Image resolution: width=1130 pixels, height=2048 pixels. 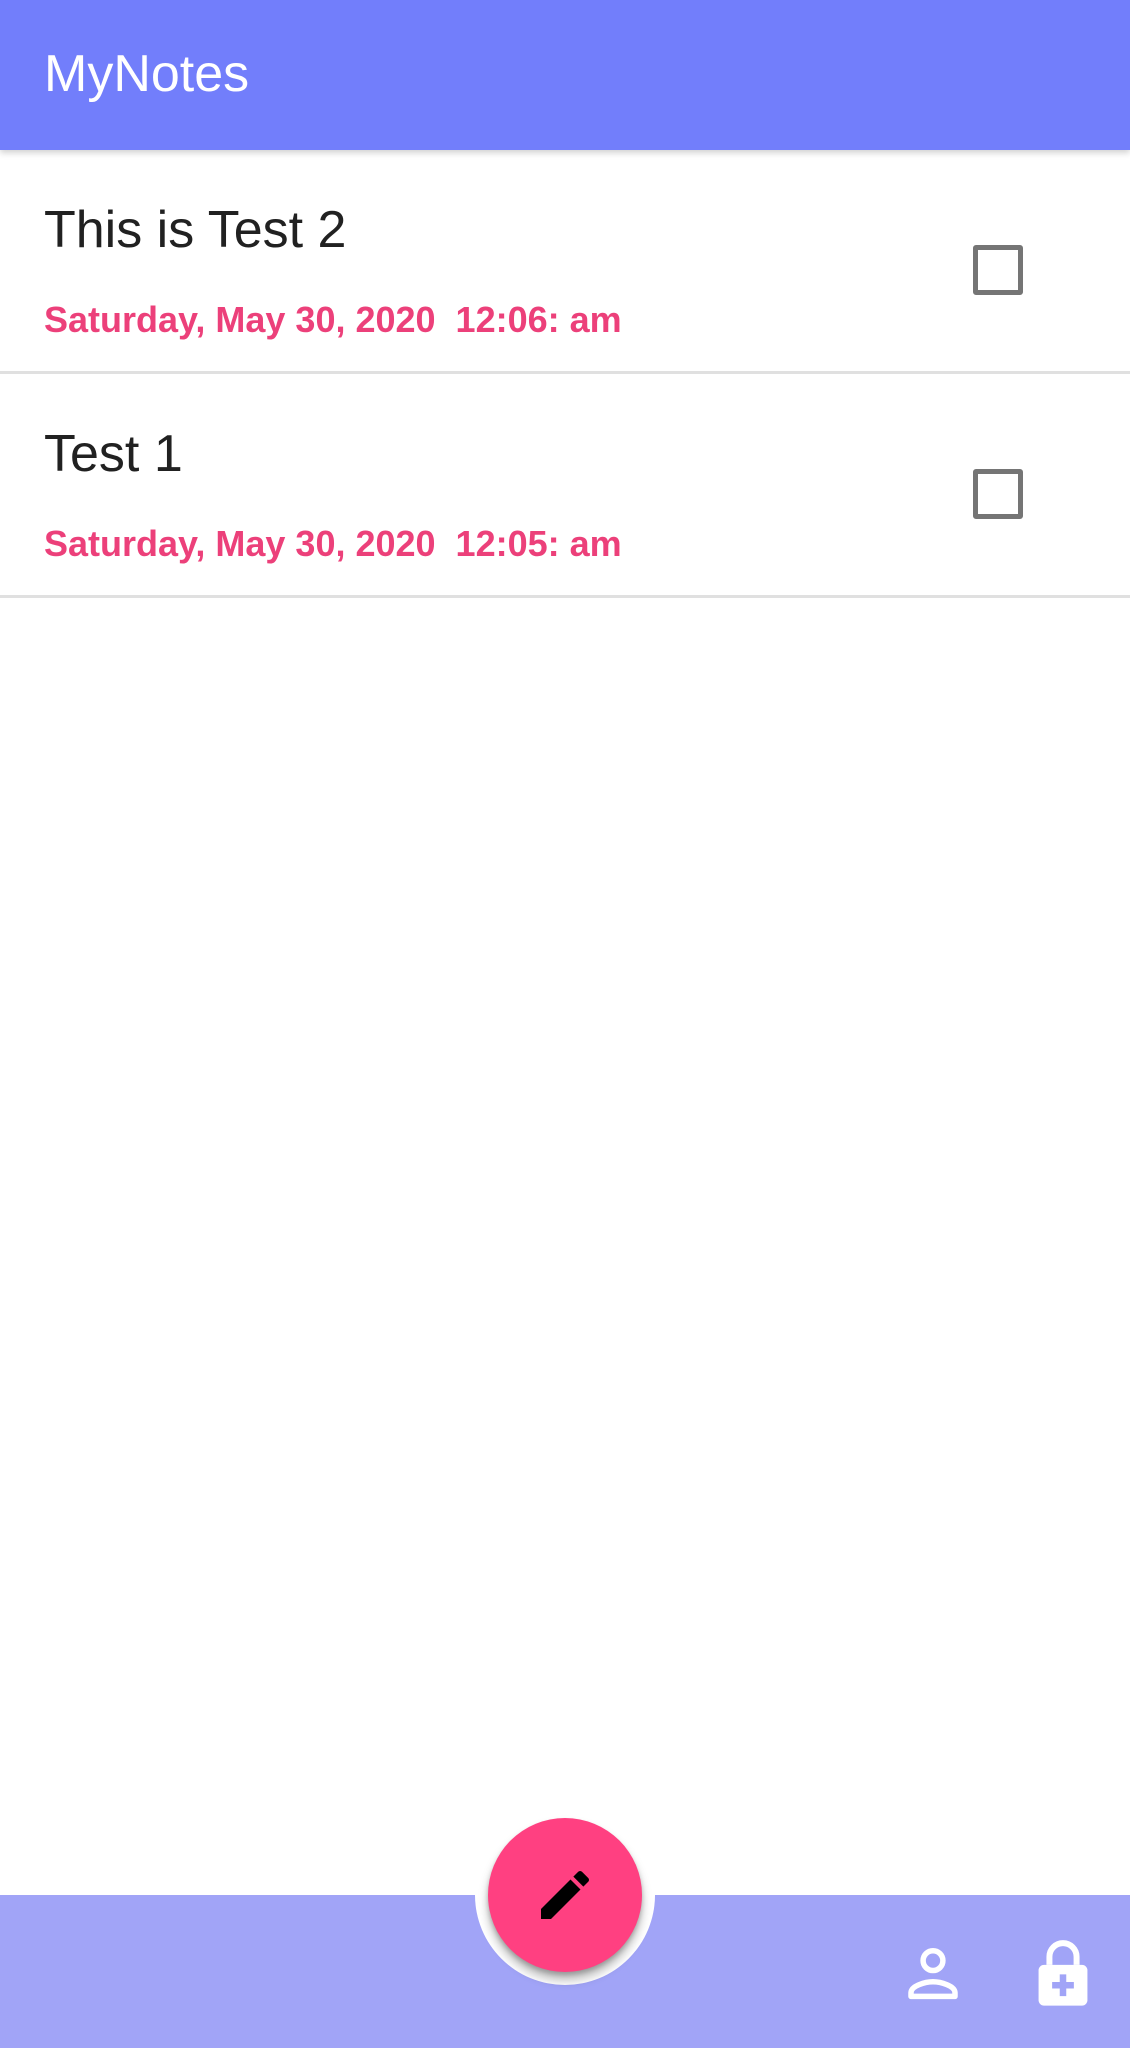 I want to click on note-date: Saturday, May 30, 2020 12:06: am, so click(x=333, y=319).